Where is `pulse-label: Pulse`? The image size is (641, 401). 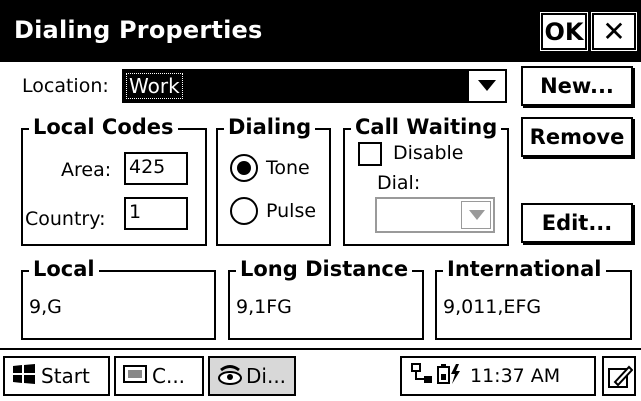
pulse-label: Pulse is located at coordinates (291, 211).